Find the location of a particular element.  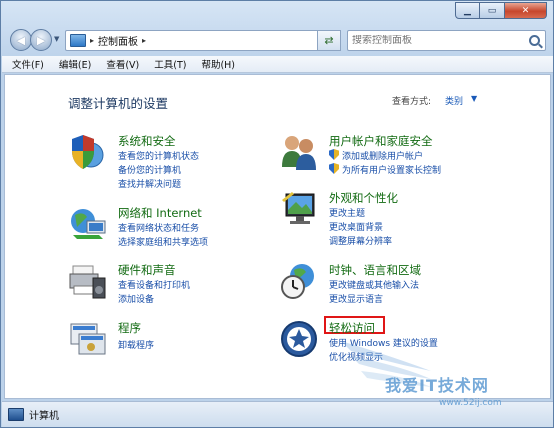

view-by-label: 查看方式: is located at coordinates (412, 102).